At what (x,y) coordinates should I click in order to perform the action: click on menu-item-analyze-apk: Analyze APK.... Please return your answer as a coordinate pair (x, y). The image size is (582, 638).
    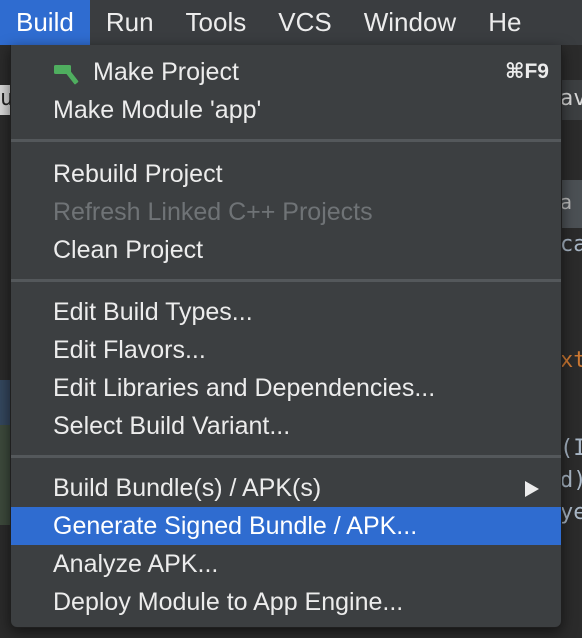
    Looking at the image, I should click on (286, 564).